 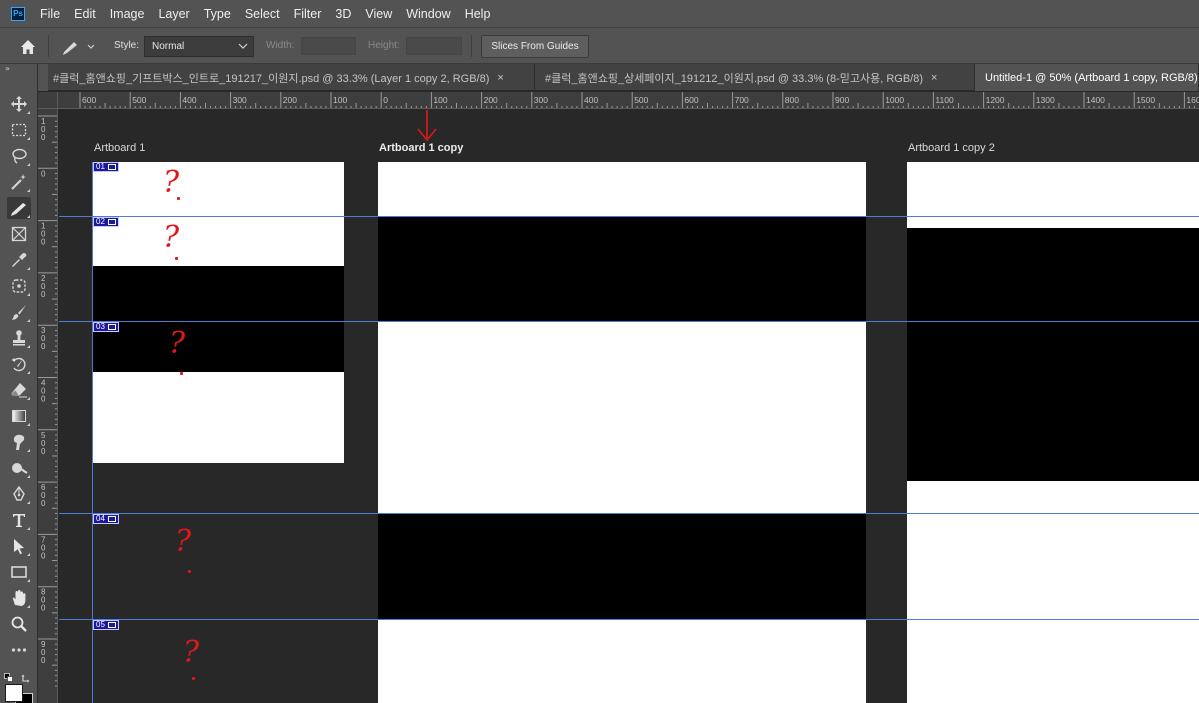 I want to click on ruler-label: 600, so click(x=691, y=100).